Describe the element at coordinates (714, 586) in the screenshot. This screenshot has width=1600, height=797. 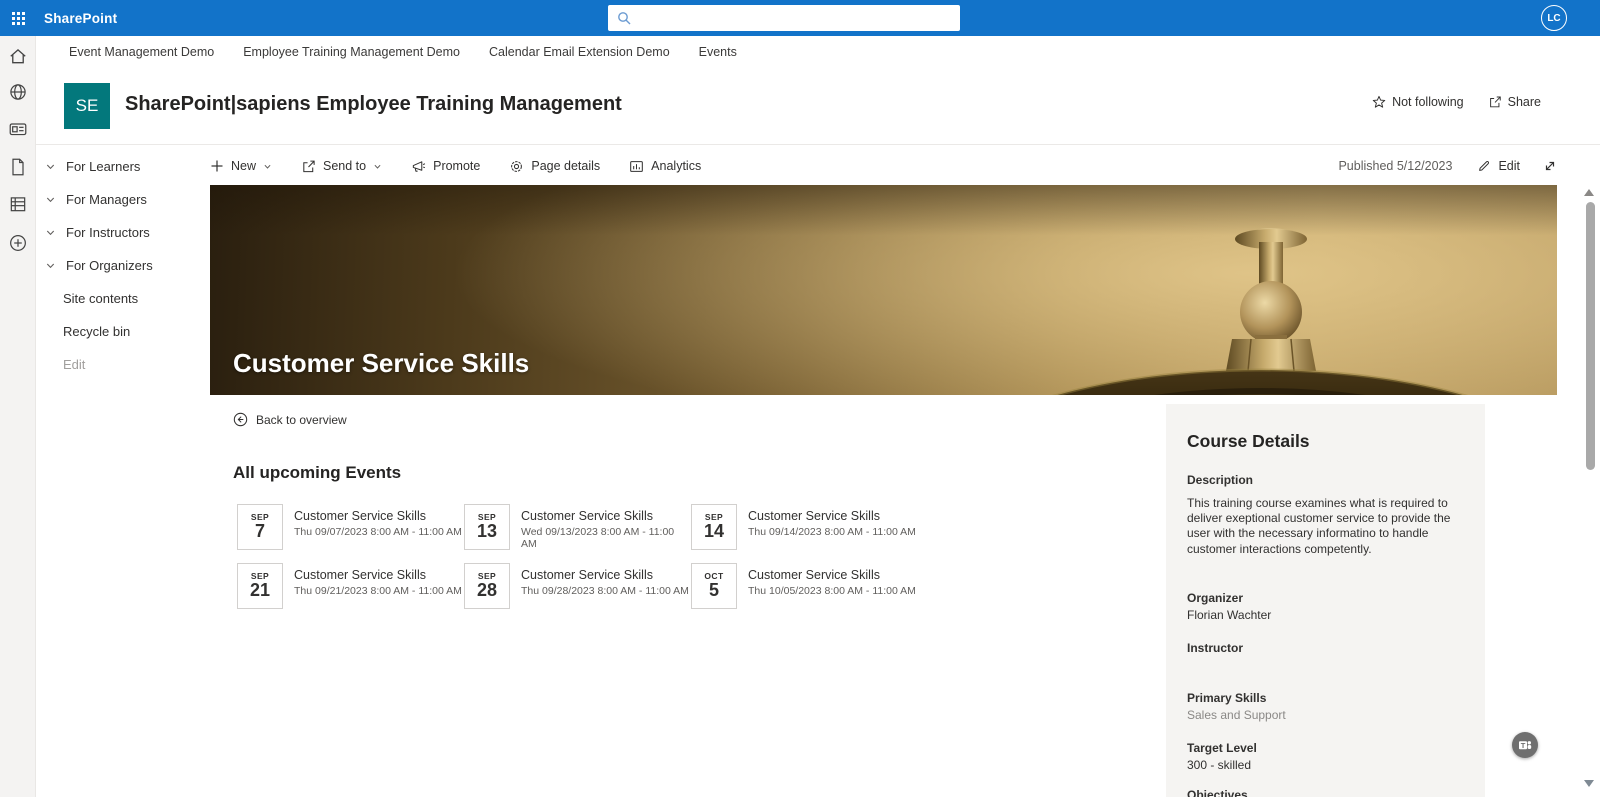
I see `event-date-box: OCT 5` at that location.